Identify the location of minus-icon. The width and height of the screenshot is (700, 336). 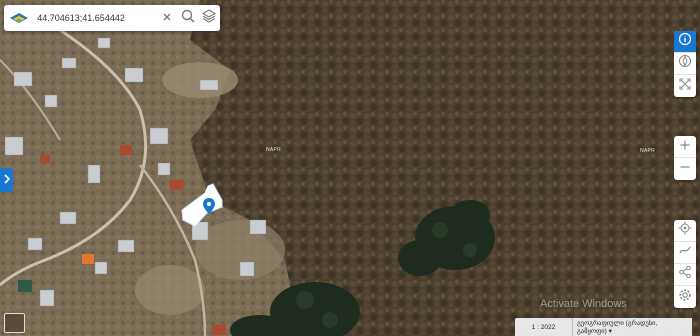
(685, 169).